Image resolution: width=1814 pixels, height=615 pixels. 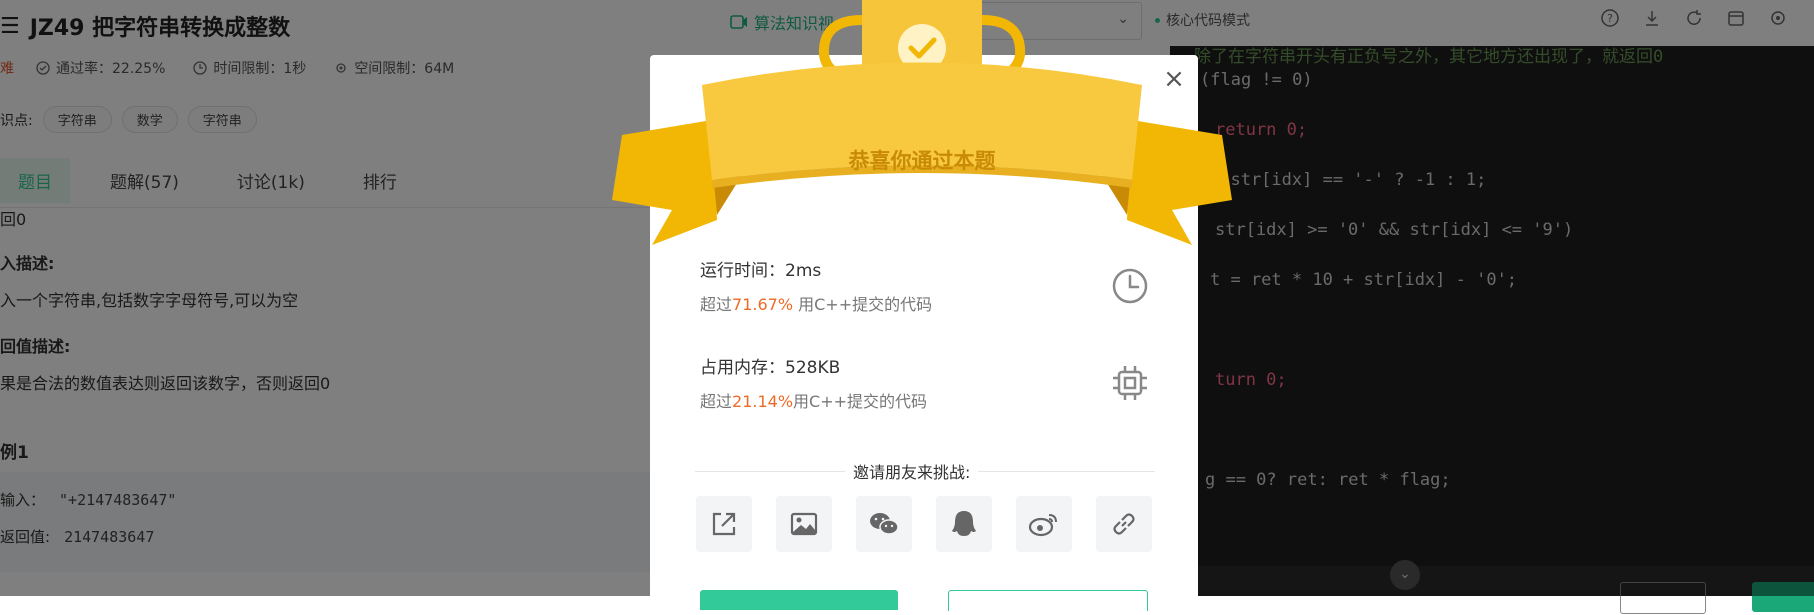 I want to click on share-button, so click(x=724, y=524).